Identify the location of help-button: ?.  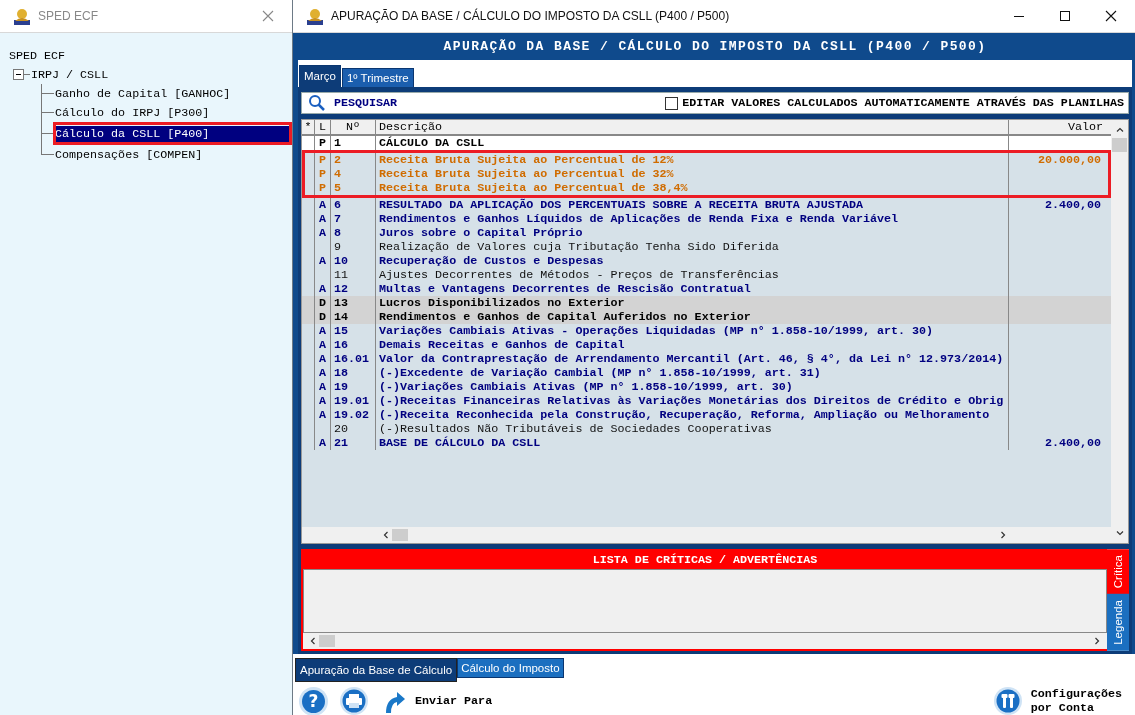
(313, 701).